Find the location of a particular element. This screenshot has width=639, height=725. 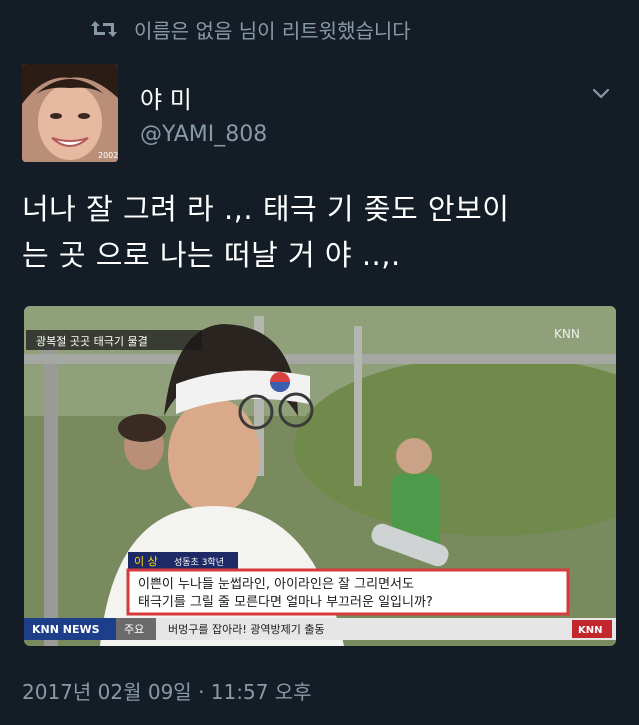

retweet-text: 이름은 없음 님이 리트윗했습니다 is located at coordinates (272, 30).